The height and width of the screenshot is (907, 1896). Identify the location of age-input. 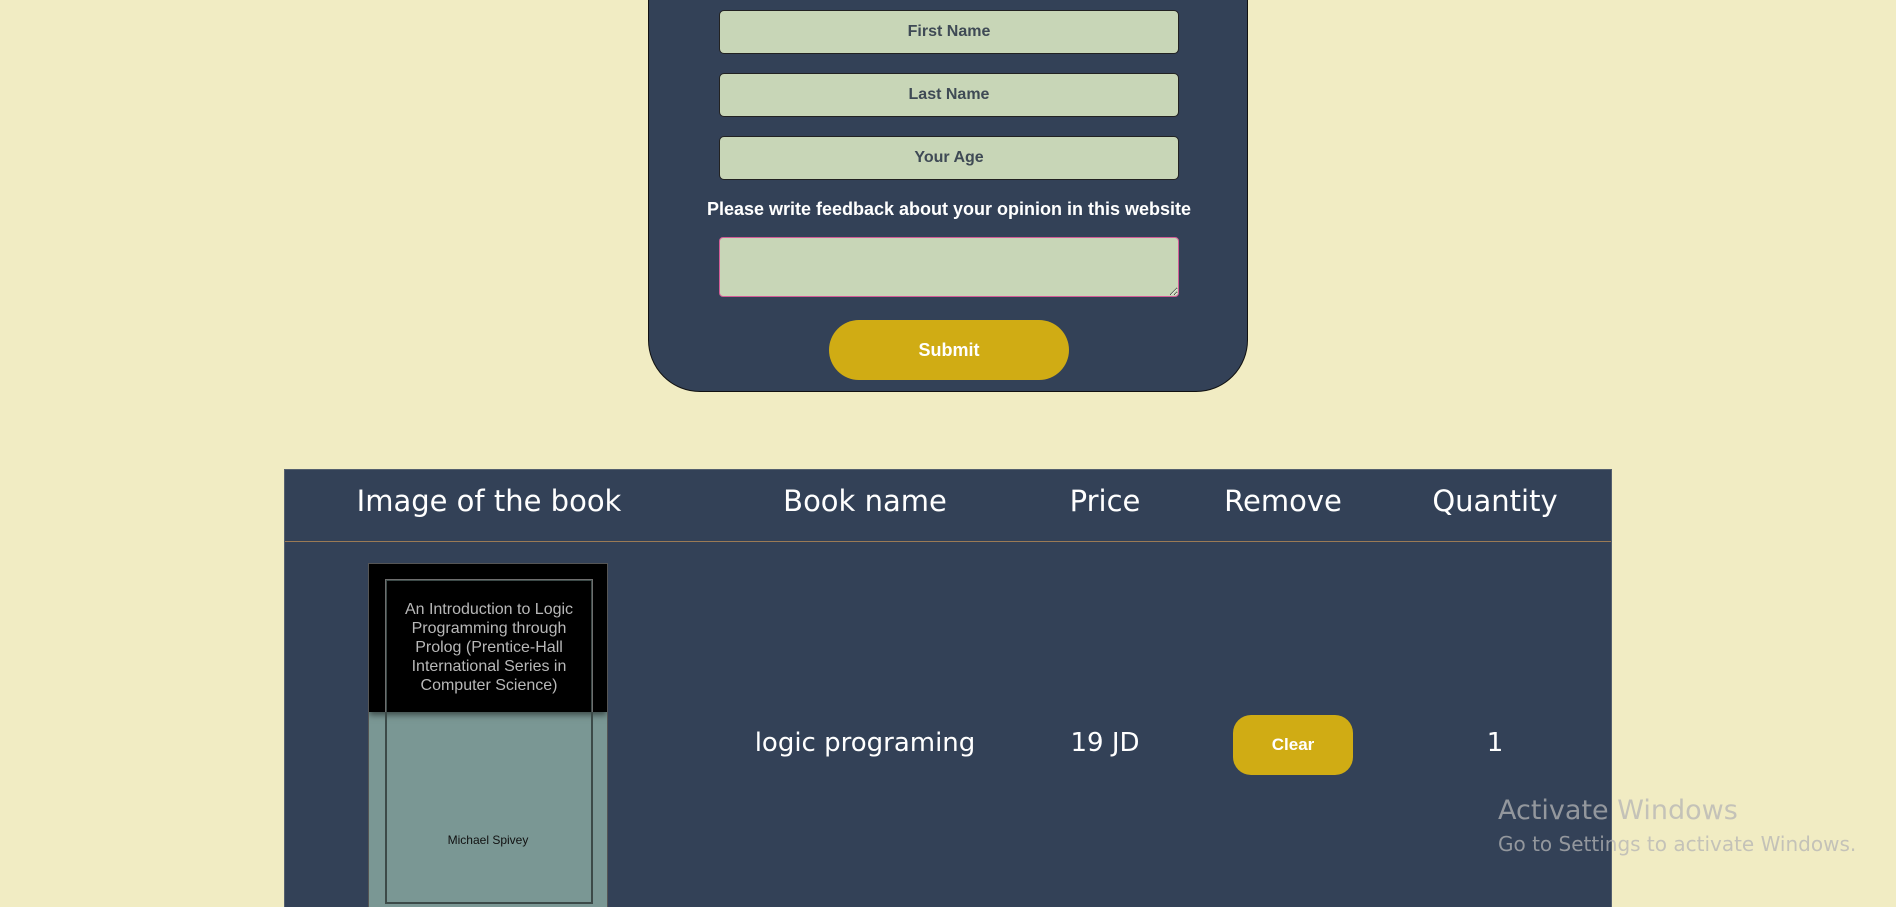
(949, 158).